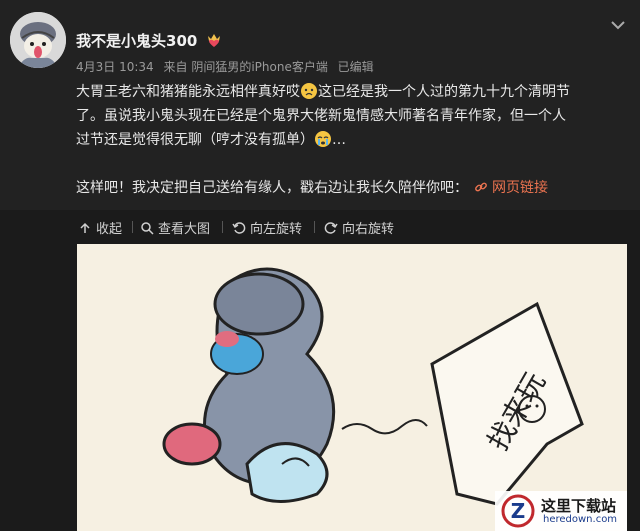 The image size is (640, 531). Describe the element at coordinates (520, 188) in the screenshot. I see `web-link: 网页链接` at that location.